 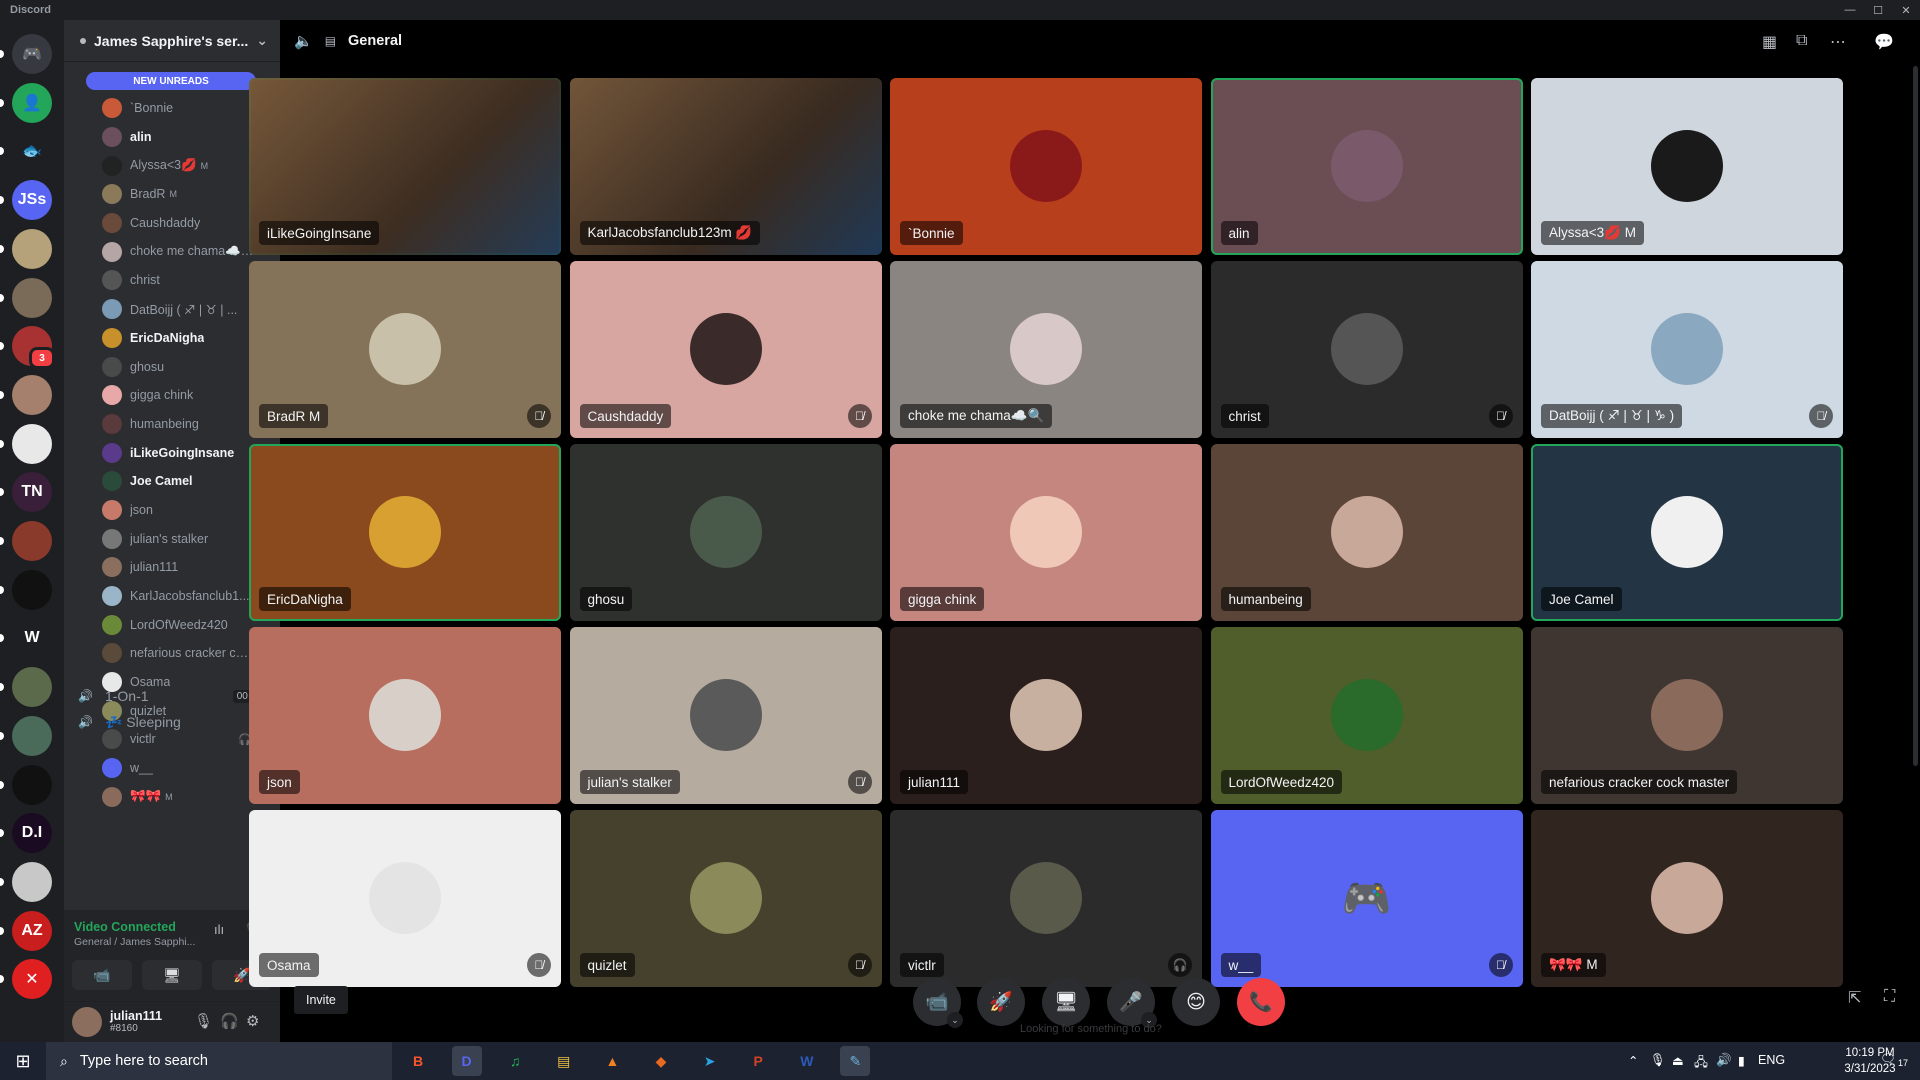 What do you see at coordinates (32, 200) in the screenshot?
I see `jss-server-icon: JSs` at bounding box center [32, 200].